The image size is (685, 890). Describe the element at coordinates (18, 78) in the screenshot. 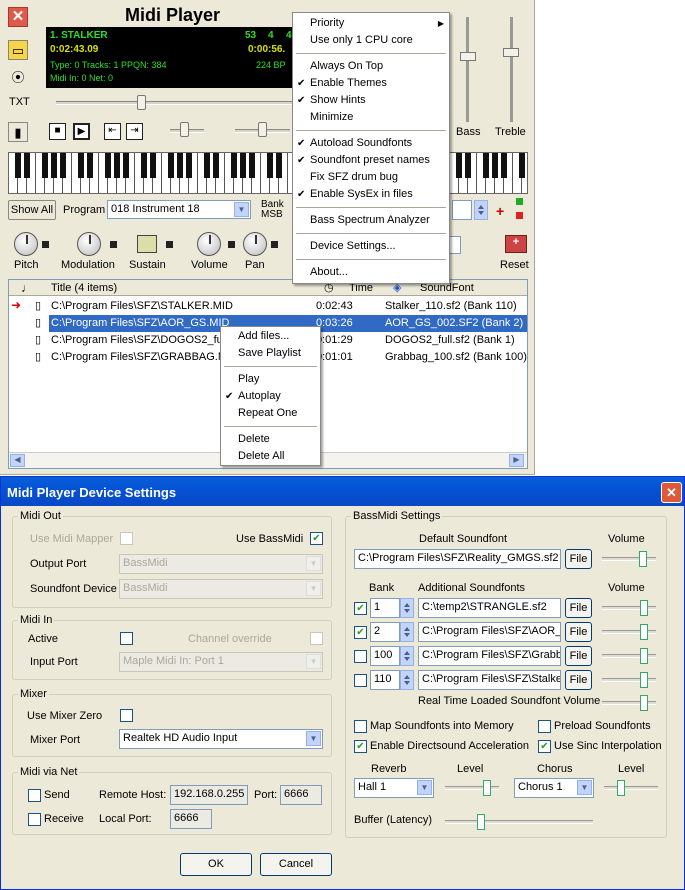

I see `midi-plug-icon: ⦿` at that location.